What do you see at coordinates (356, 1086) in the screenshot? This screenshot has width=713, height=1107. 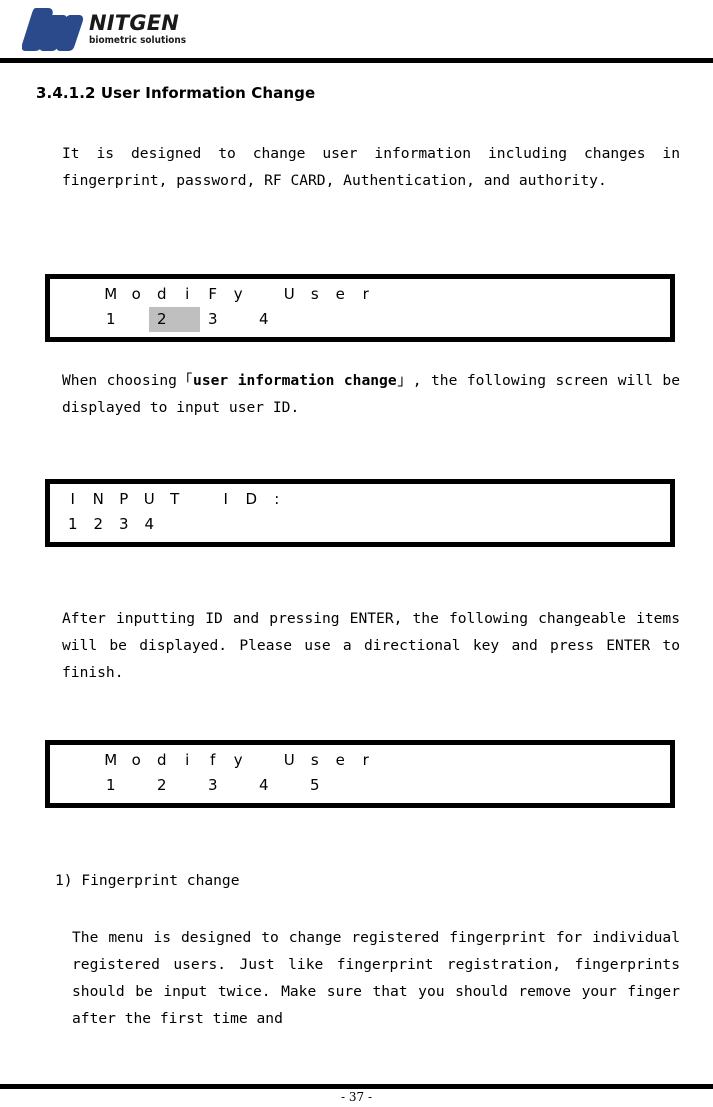 I see `footer-divider` at bounding box center [356, 1086].